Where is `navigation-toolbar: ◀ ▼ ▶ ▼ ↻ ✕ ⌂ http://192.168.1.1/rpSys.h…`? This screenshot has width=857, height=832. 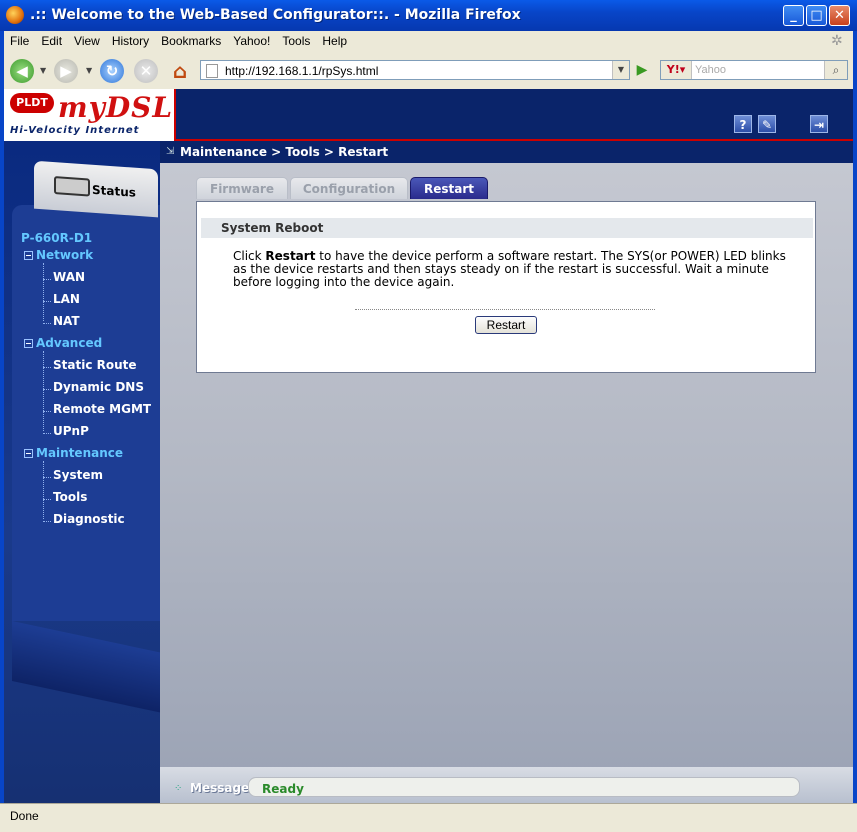
navigation-toolbar: ◀ ▼ ▶ ▼ ↻ ✕ ⌂ http://192.168.1.1/rpSys.h… is located at coordinates (428, 71).